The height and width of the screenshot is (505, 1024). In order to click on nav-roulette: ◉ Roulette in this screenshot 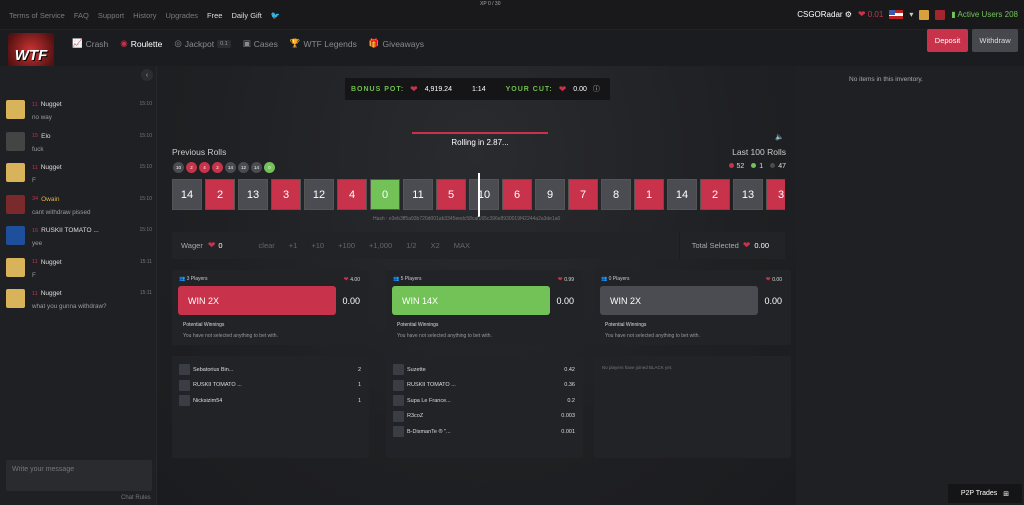, I will do `click(141, 43)`.